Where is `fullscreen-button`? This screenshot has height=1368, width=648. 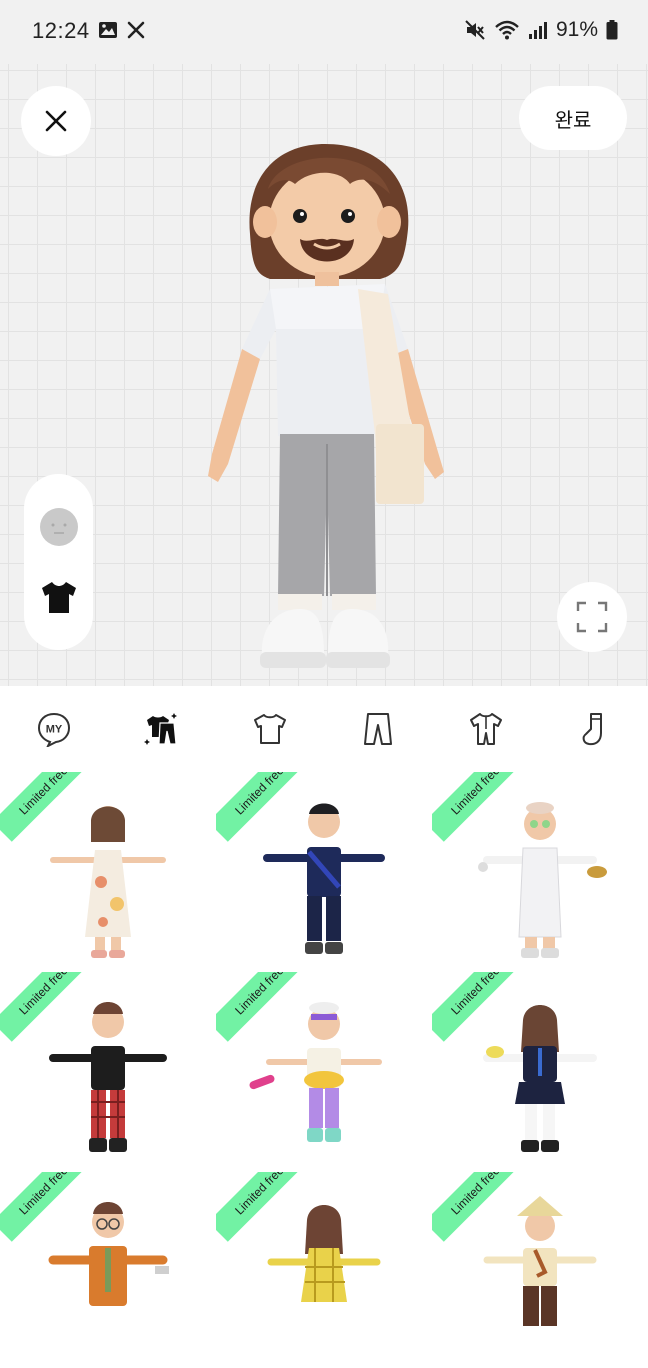 fullscreen-button is located at coordinates (592, 617).